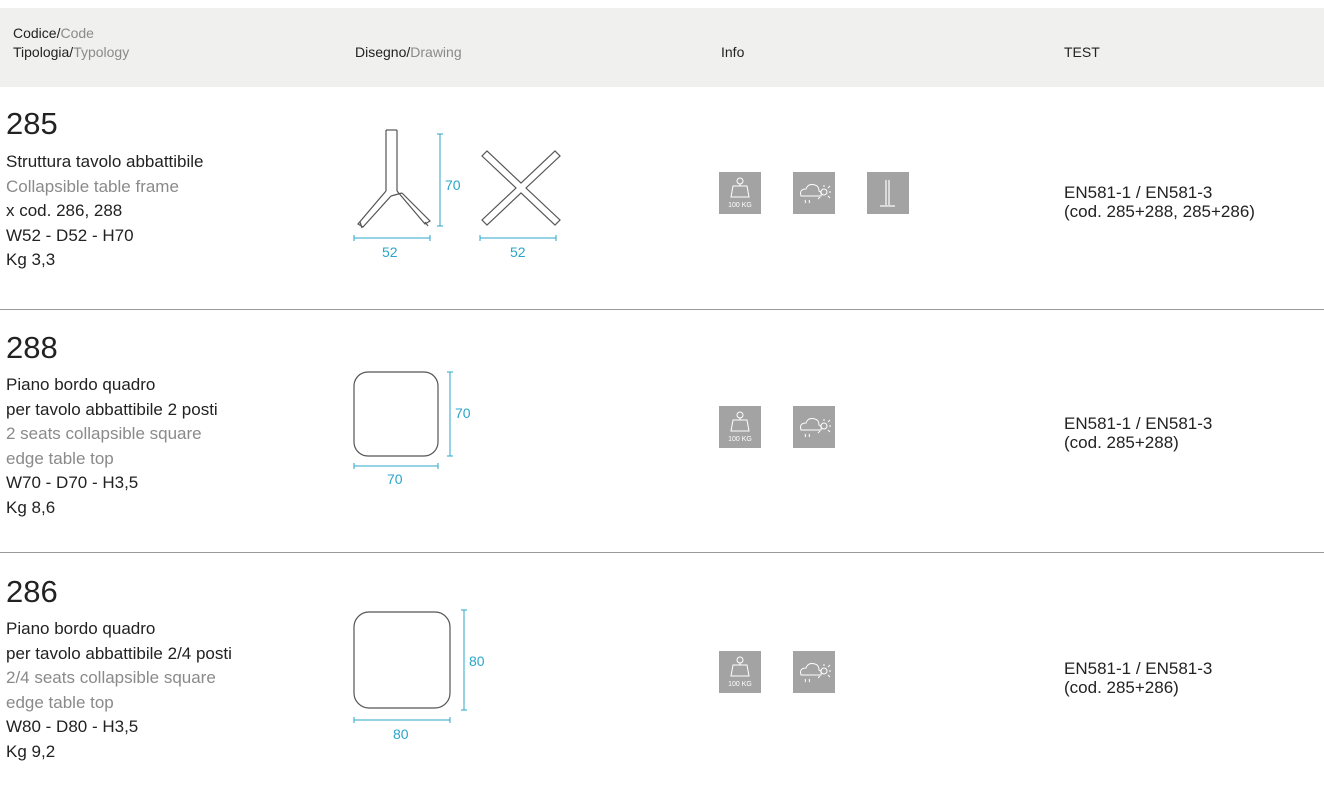 This screenshot has width=1324, height=794. I want to click on folding-frame-icon, so click(888, 193).